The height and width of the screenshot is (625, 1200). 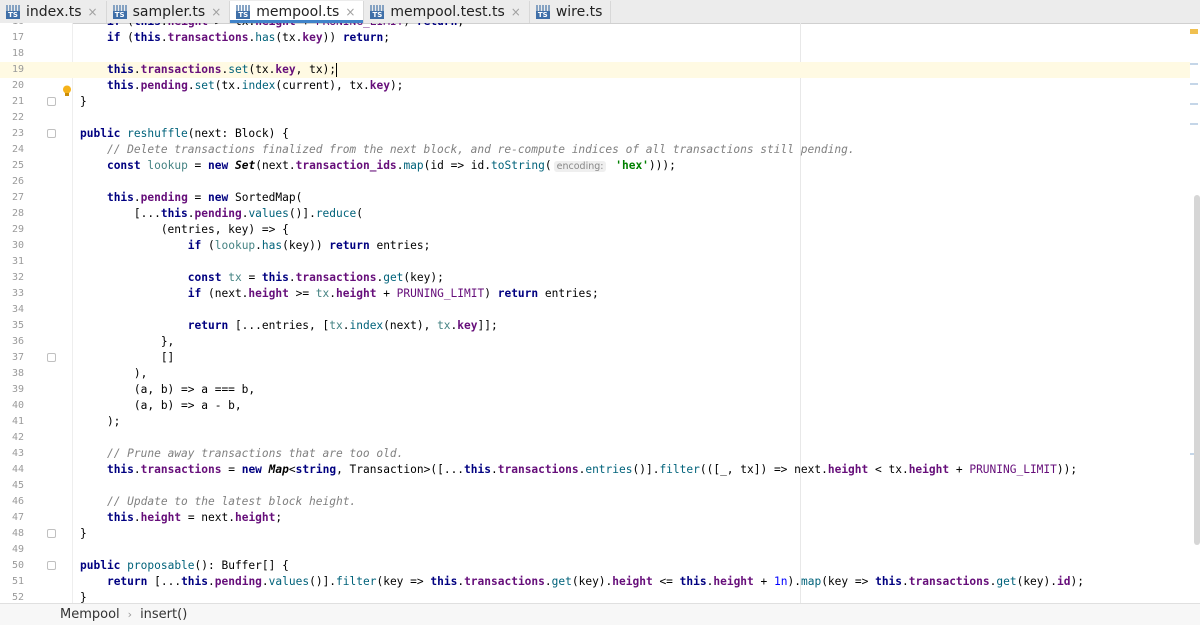 I want to click on code-line: ),, so click(x=595, y=374).